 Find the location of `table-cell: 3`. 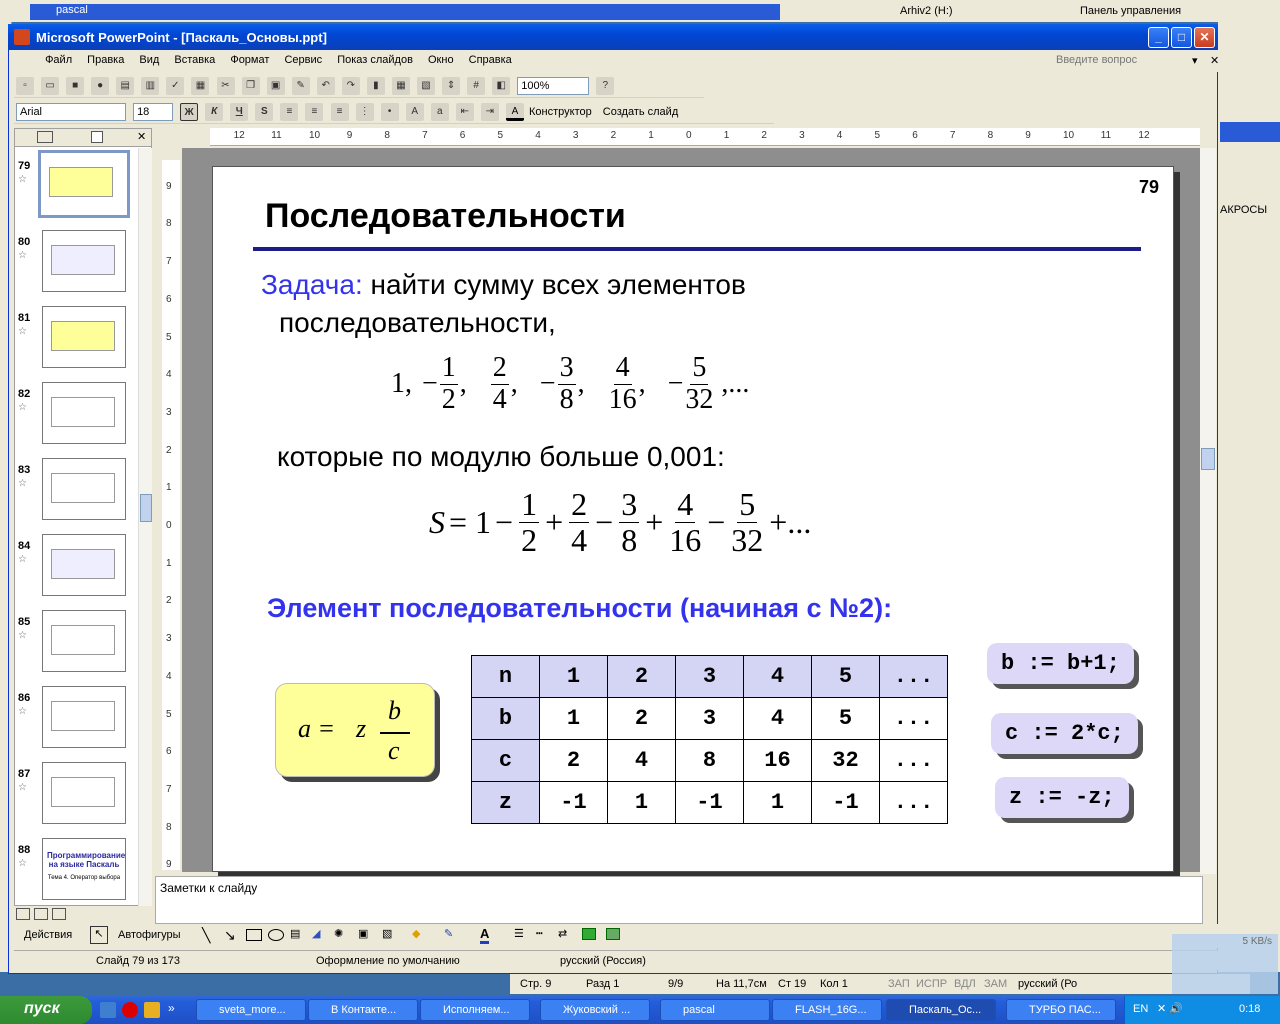

table-cell: 3 is located at coordinates (709, 718).